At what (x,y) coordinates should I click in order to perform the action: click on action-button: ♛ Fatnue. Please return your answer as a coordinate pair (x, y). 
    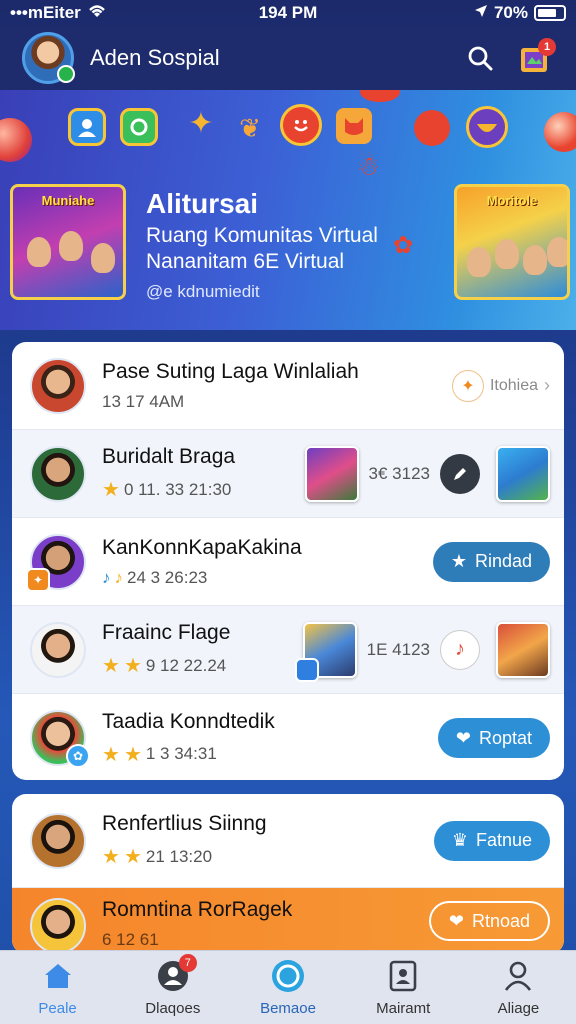
    Looking at the image, I should click on (491, 840).